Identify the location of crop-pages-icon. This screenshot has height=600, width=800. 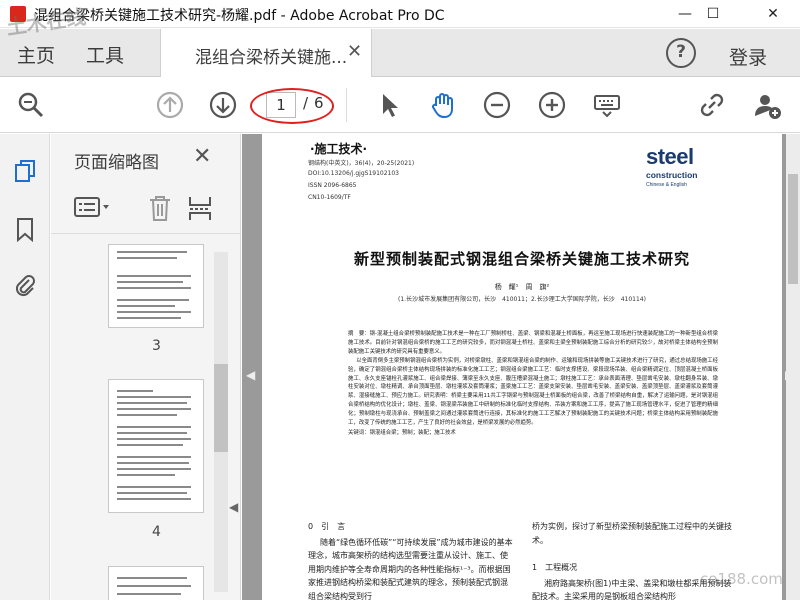
(200, 208).